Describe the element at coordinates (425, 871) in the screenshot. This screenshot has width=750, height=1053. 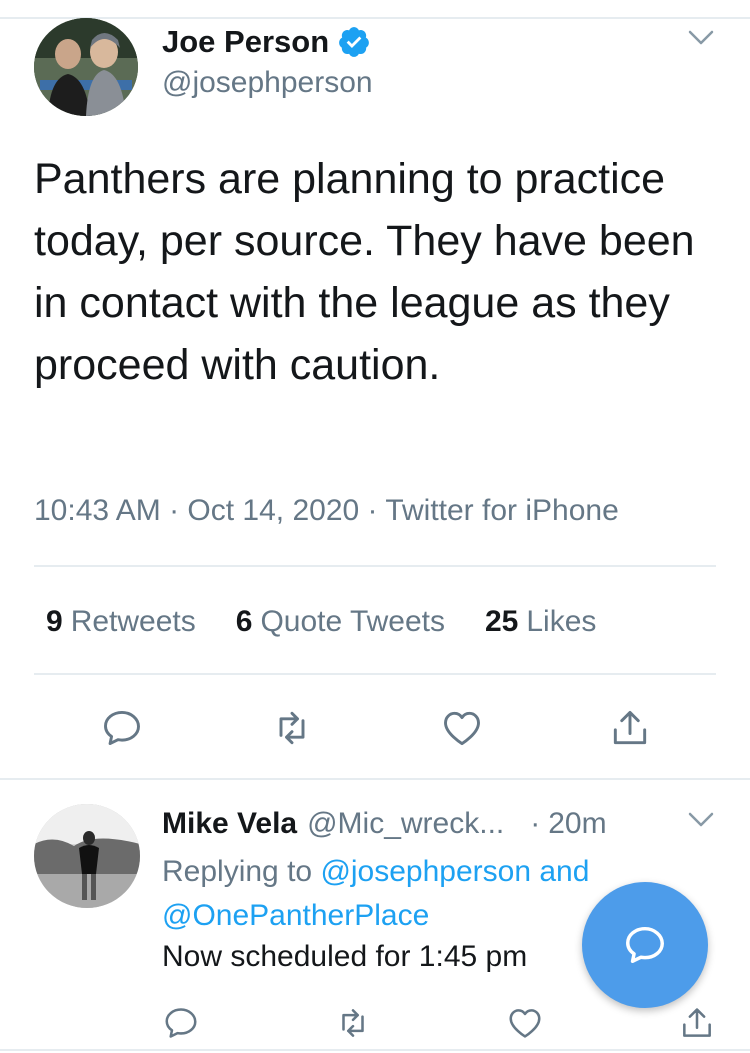
I see `replying-user-link-1: @josephperson` at that location.